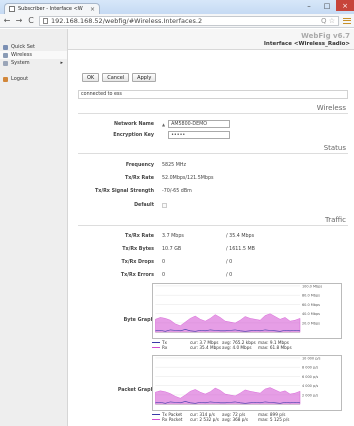  Describe the element at coordinates (213, 165) in the screenshot. I see `frequency-row: Frequency 5825 MHz` at that location.